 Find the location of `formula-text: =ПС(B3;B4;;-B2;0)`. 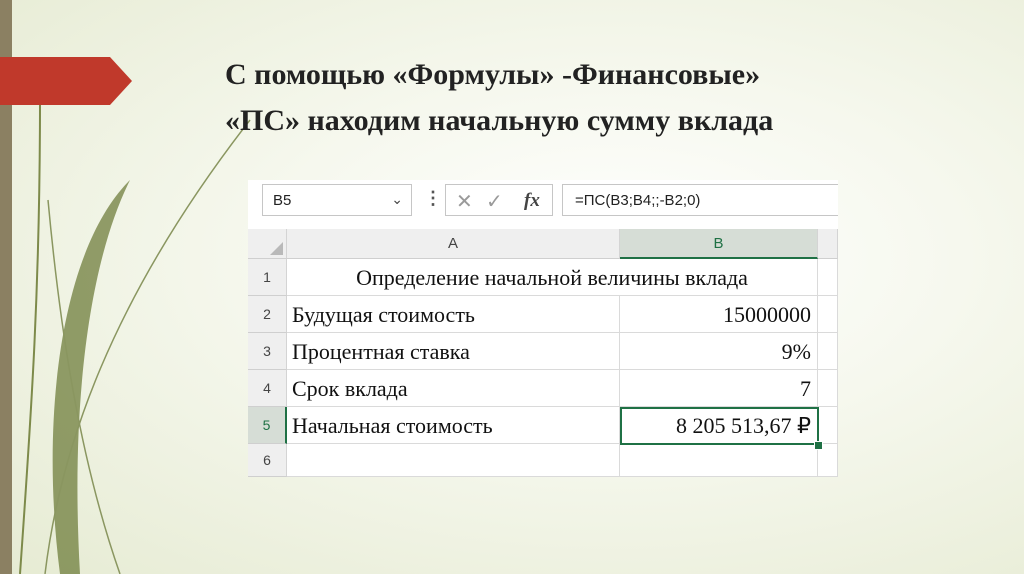

formula-text: =ПС(B3;B4;;-B2;0) is located at coordinates (638, 200).